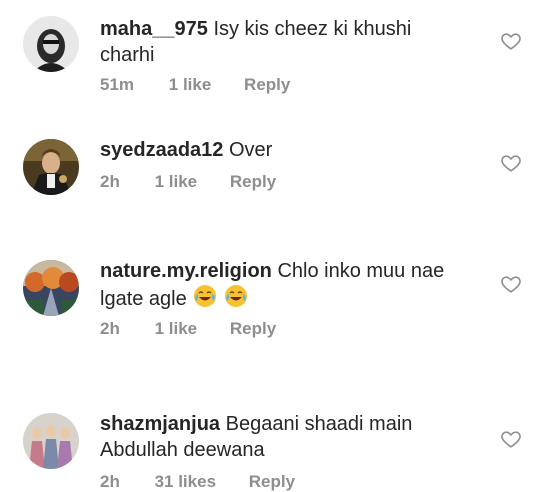  I want to click on comment-text: Over, so click(250, 150).